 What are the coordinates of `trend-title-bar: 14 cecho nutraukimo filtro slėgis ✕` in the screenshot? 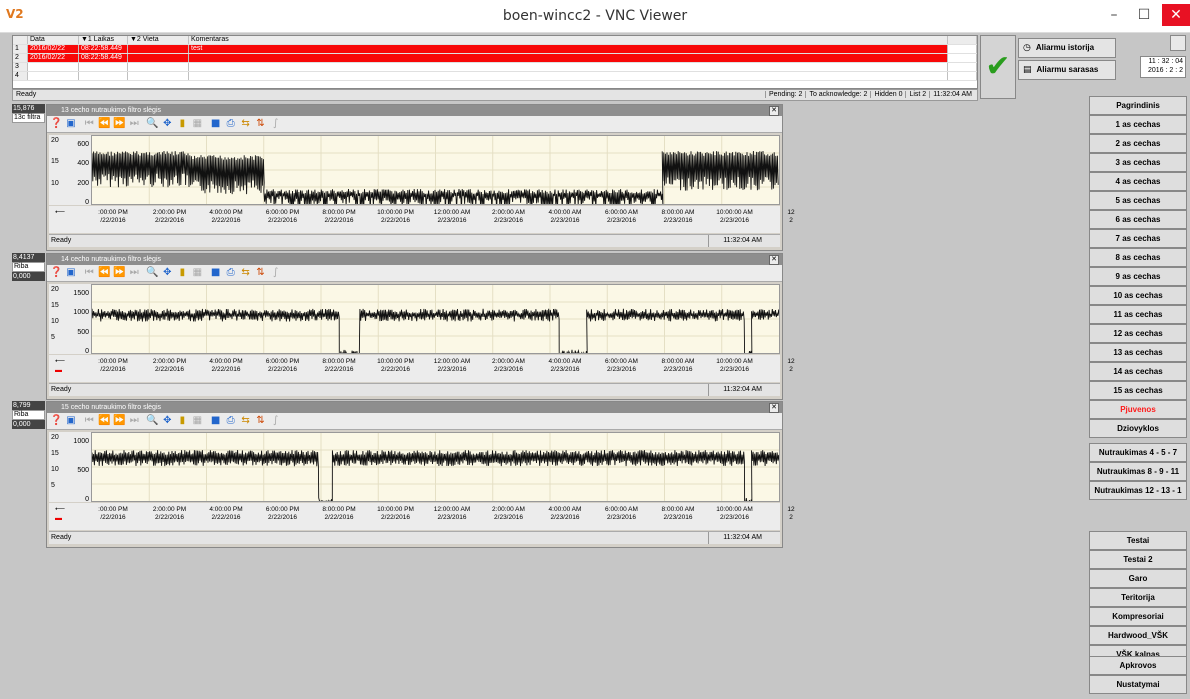 It's located at (414, 259).